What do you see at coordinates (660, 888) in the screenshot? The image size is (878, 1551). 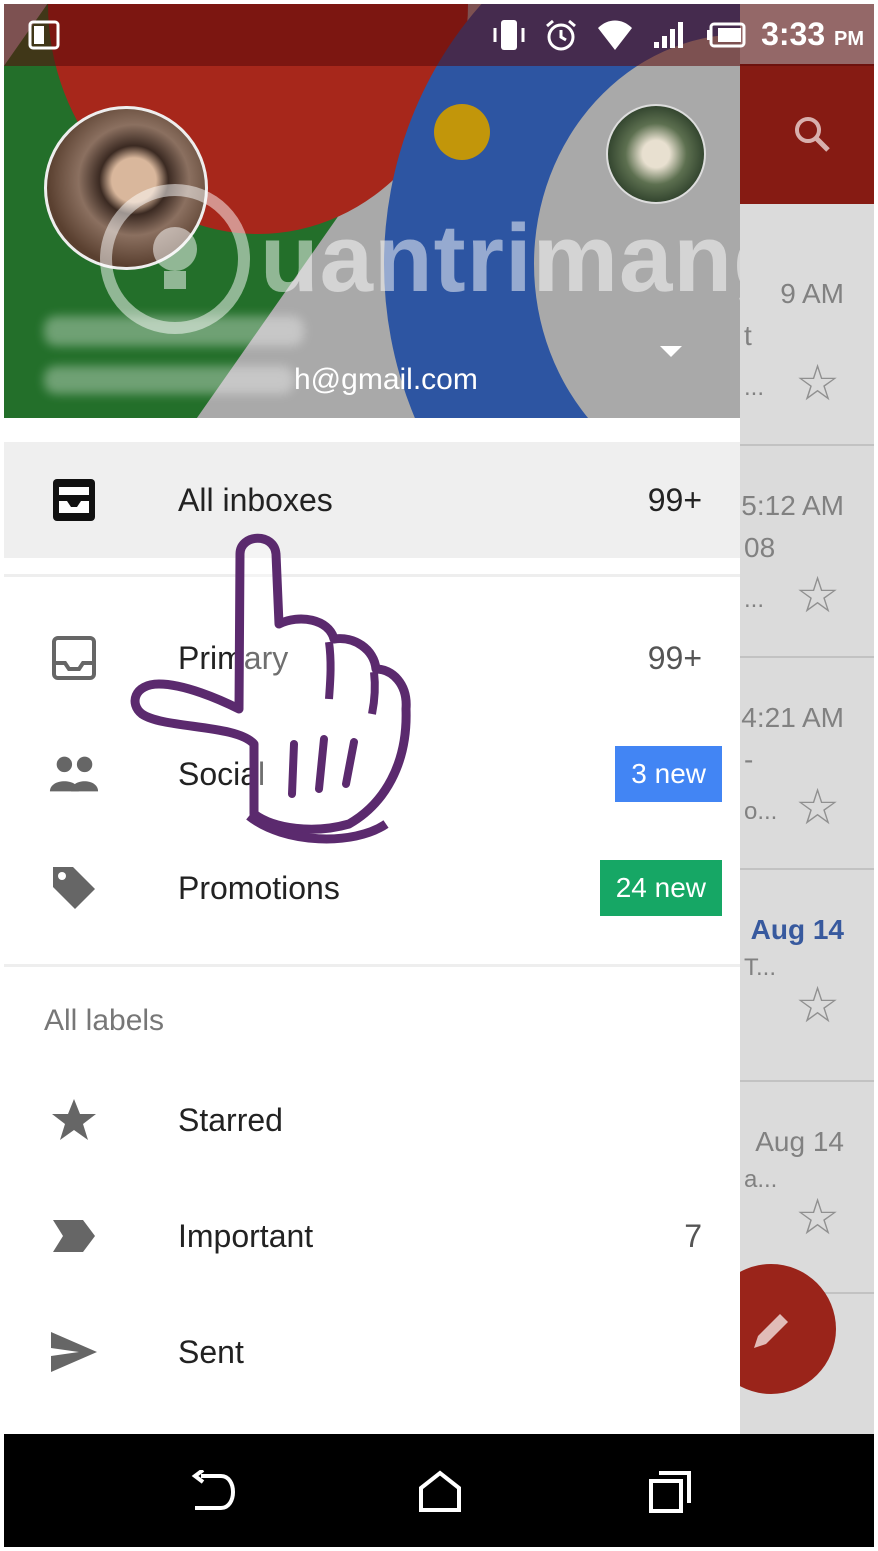 I see `new-count-badge: 24 new` at bounding box center [660, 888].